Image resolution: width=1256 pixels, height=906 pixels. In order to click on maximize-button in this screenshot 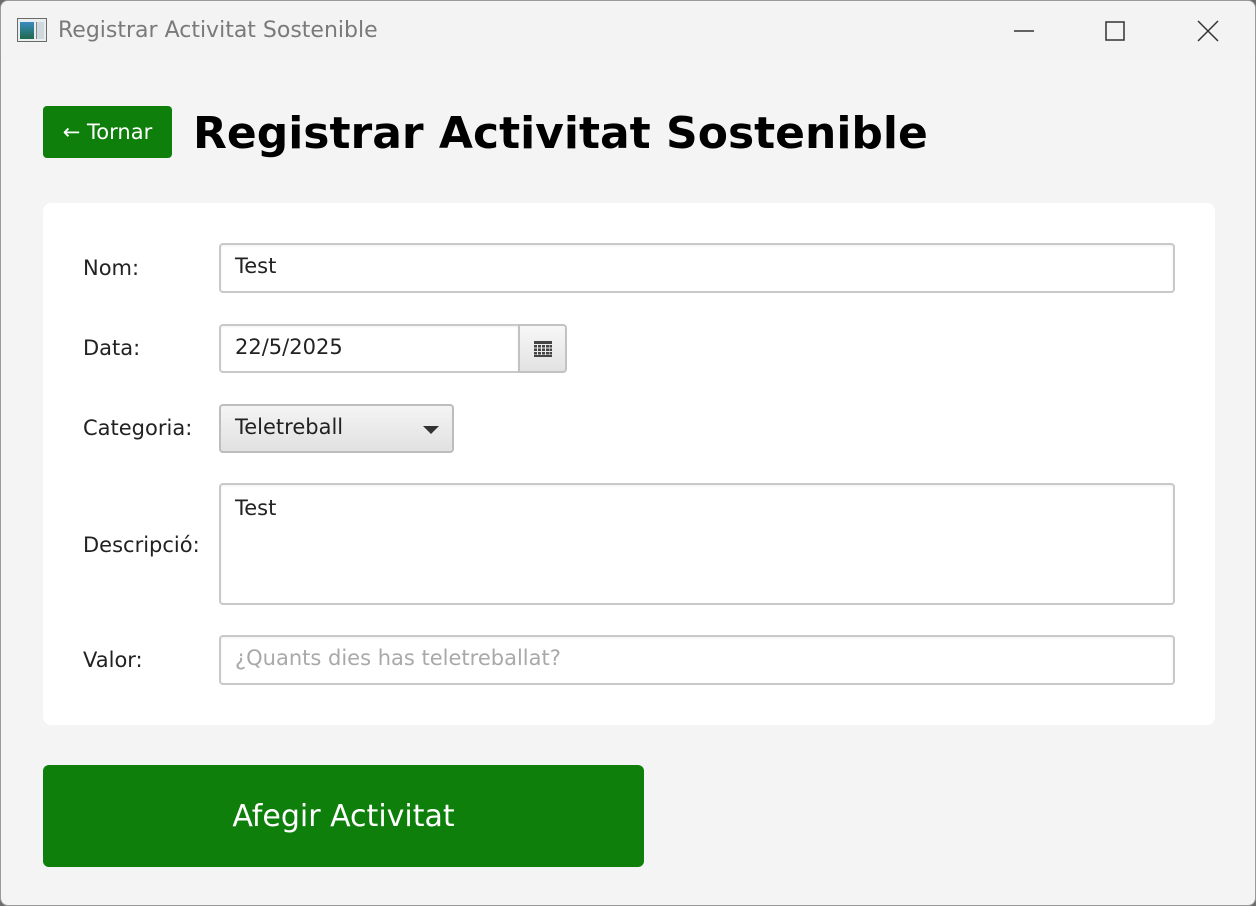, I will do `click(1115, 31)`.